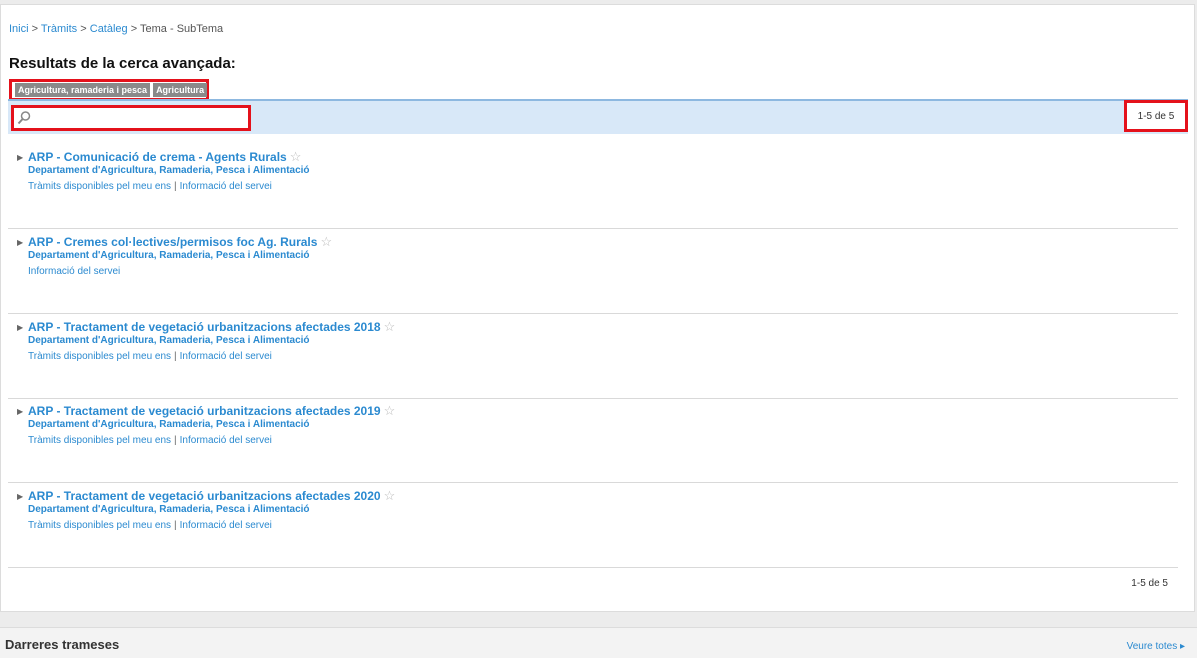  What do you see at coordinates (19, 29) in the screenshot?
I see `breadcrumb-home: Inici` at bounding box center [19, 29].